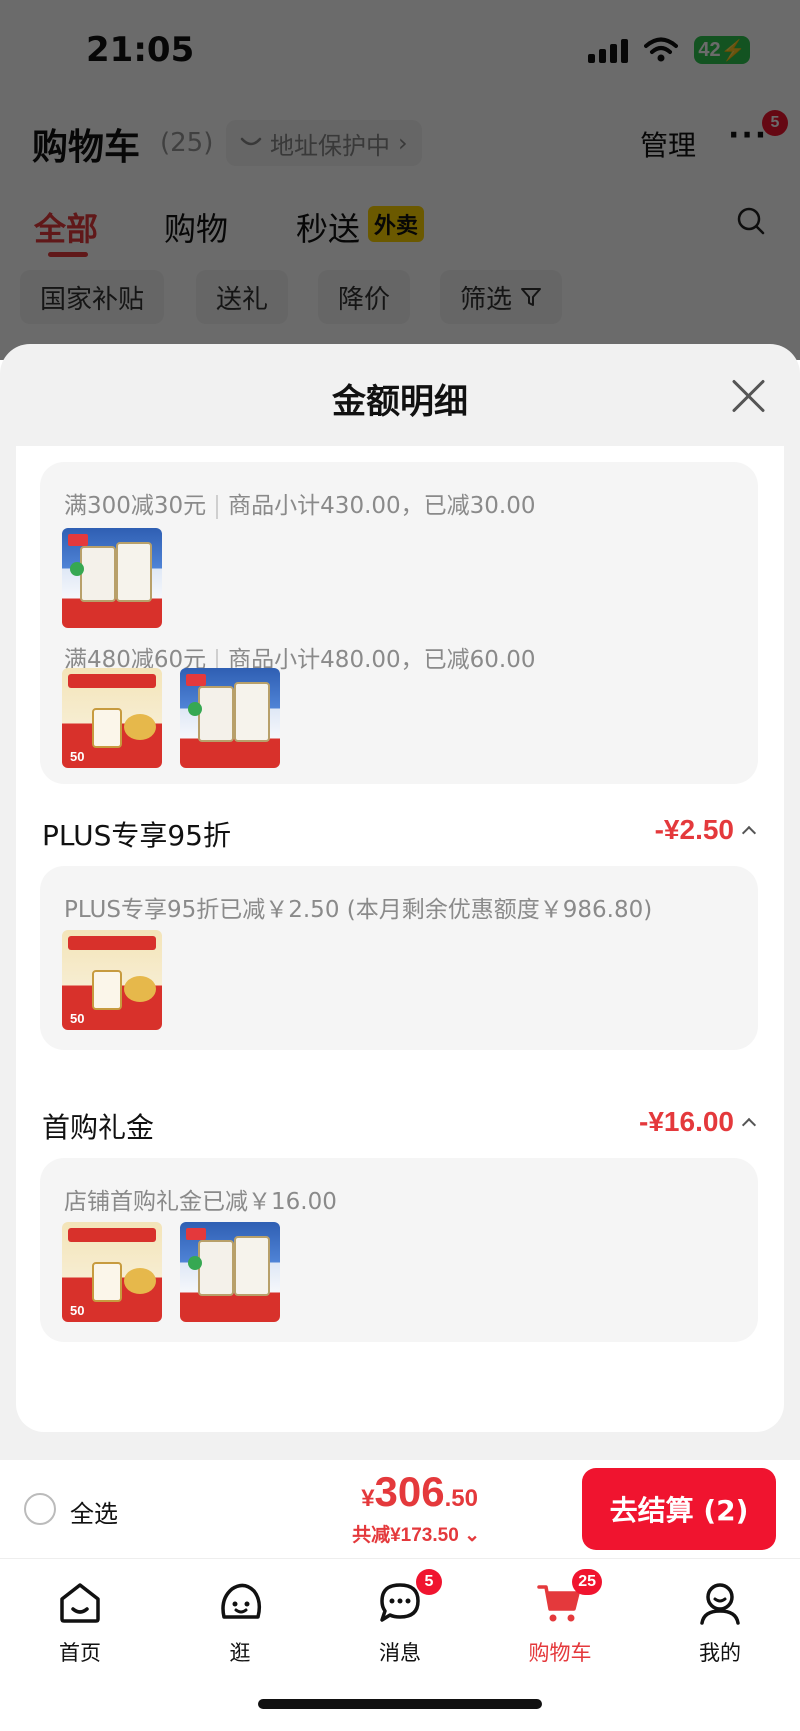 The width and height of the screenshot is (800, 1731). What do you see at coordinates (751, 221) in the screenshot?
I see `search-icon` at bounding box center [751, 221].